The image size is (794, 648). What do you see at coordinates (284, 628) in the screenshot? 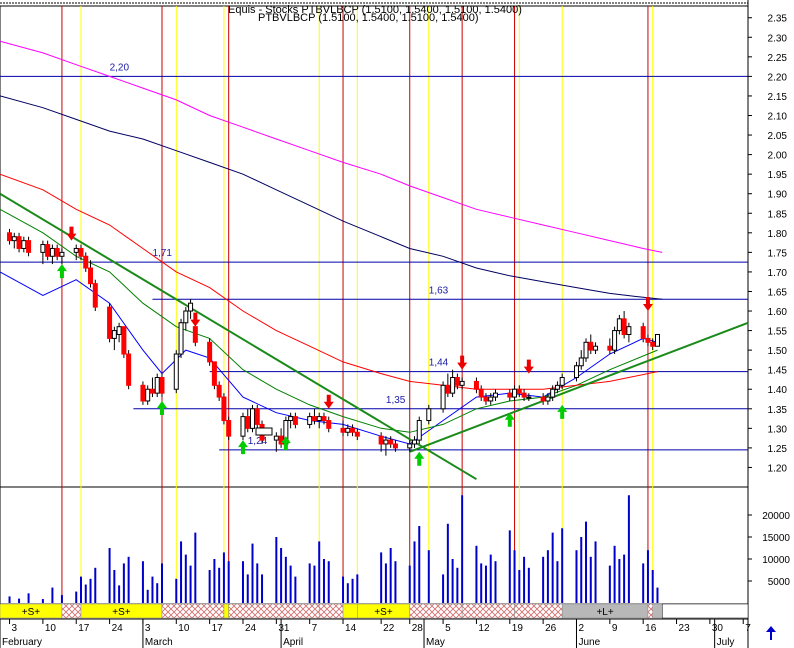
I see `date-tick-label: 31` at bounding box center [284, 628].